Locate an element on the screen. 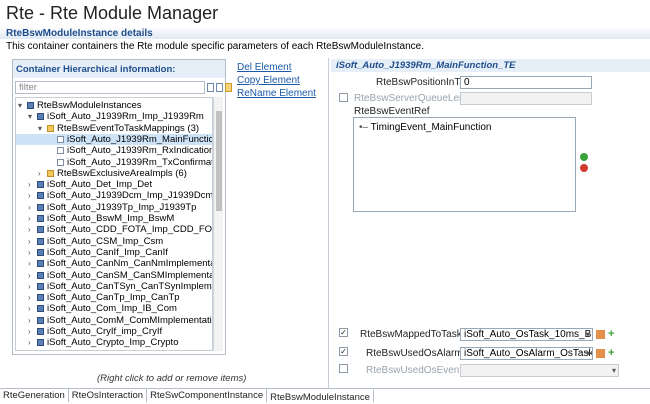 This screenshot has height=404, width=650. tree-item: › iSoft_Auto_BswM_Imp_BswM is located at coordinates (114, 218).